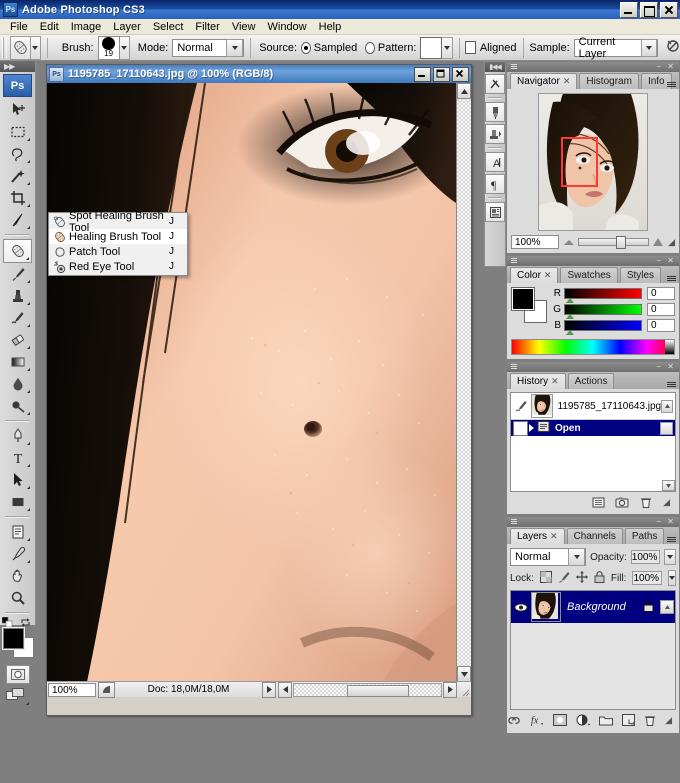 This screenshot has width=680, height=783. Describe the element at coordinates (447, 47) in the screenshot. I see `pattern-picker-button` at that location.